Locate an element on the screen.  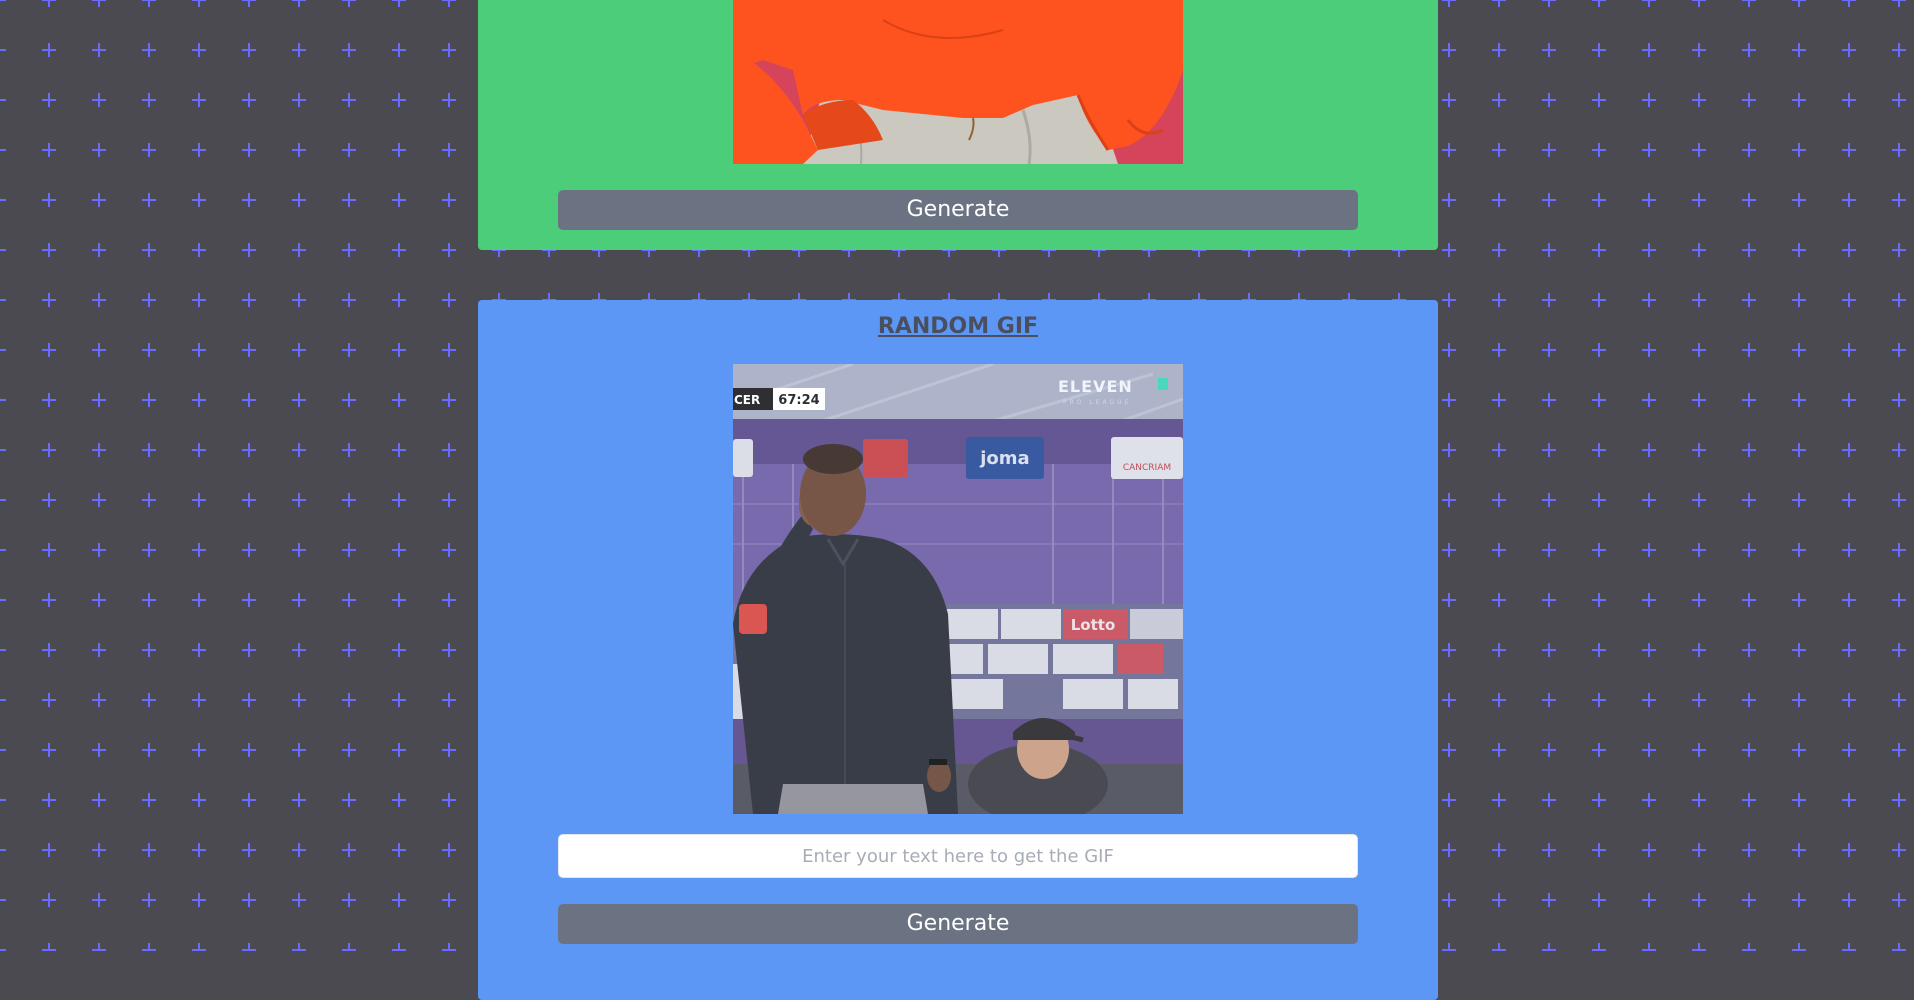
tag-gif-card: Generate is located at coordinates (958, 125).